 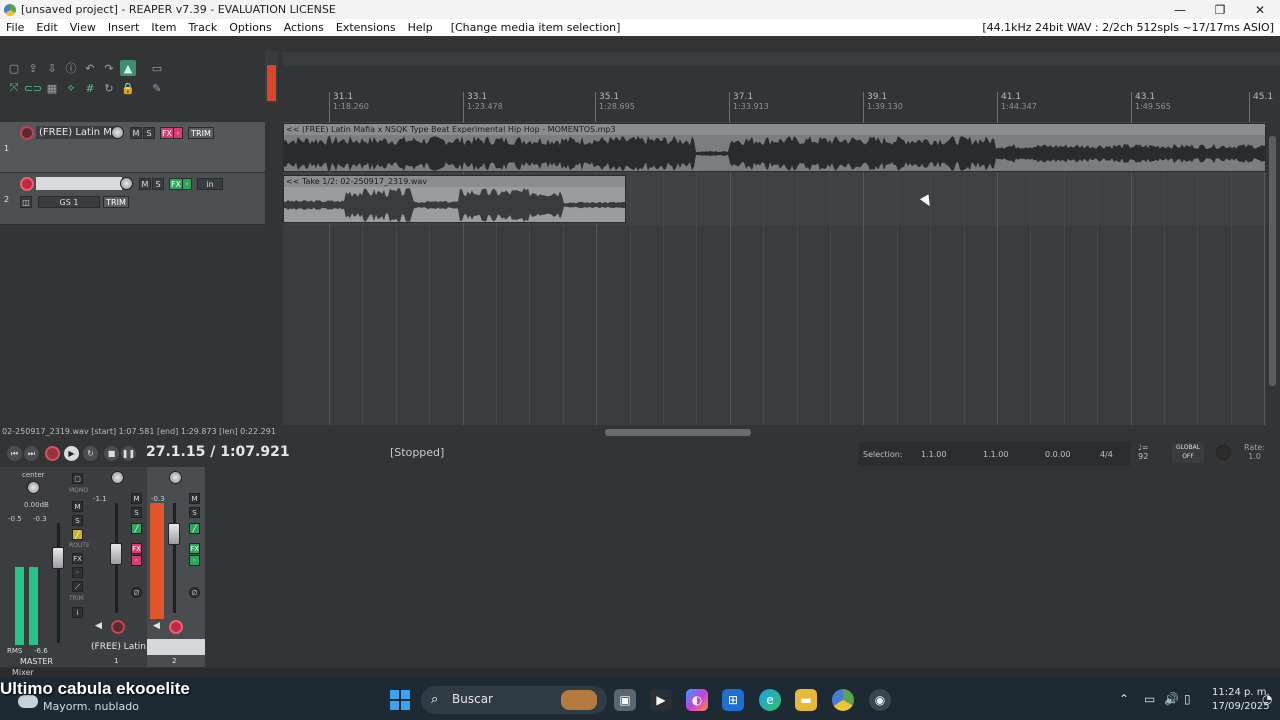 What do you see at coordinates (119, 647) in the screenshot?
I see `strip-name: (FREE) Latin M` at bounding box center [119, 647].